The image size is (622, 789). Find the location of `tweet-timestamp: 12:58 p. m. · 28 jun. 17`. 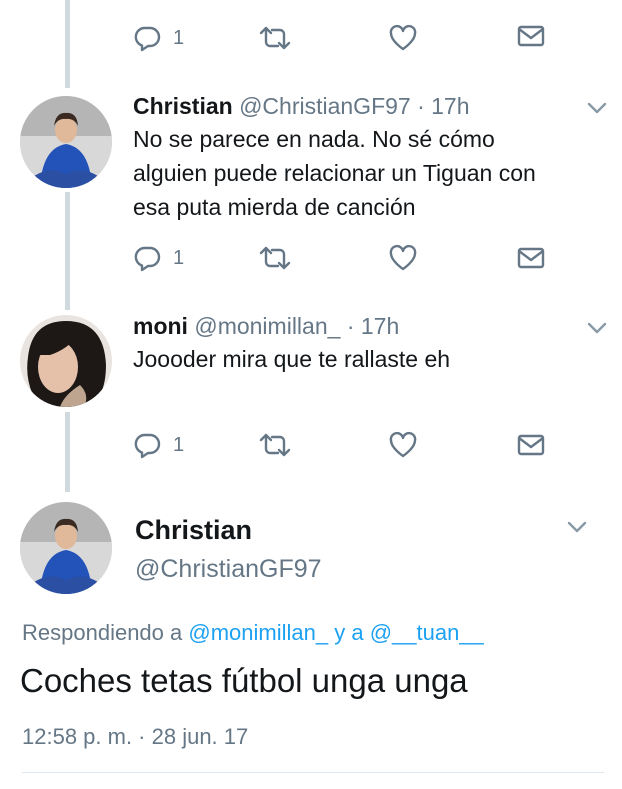

tweet-timestamp: 12:58 p. m. · 28 jun. 17 is located at coordinates (135, 737).